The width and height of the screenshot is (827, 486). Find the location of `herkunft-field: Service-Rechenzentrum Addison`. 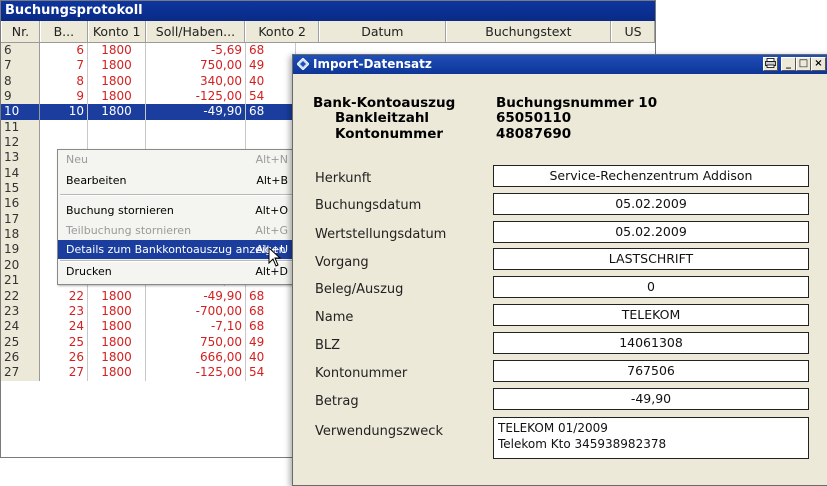

herkunft-field: Service-Rechenzentrum Addison is located at coordinates (651, 176).